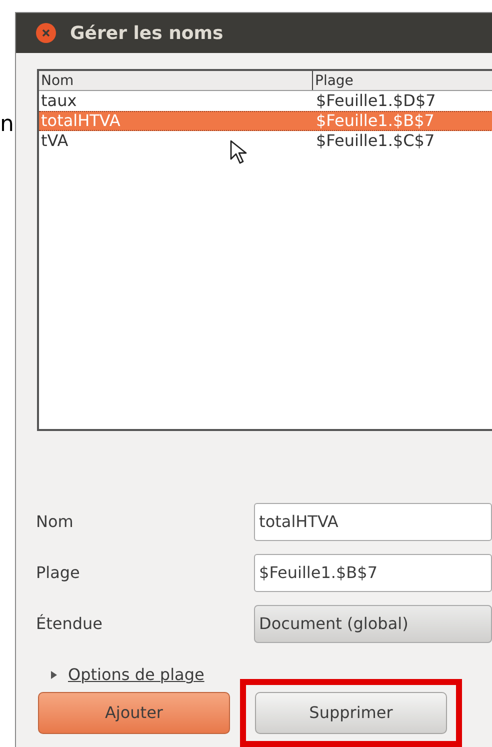  I want to click on field-label: Plage, so click(58, 573).